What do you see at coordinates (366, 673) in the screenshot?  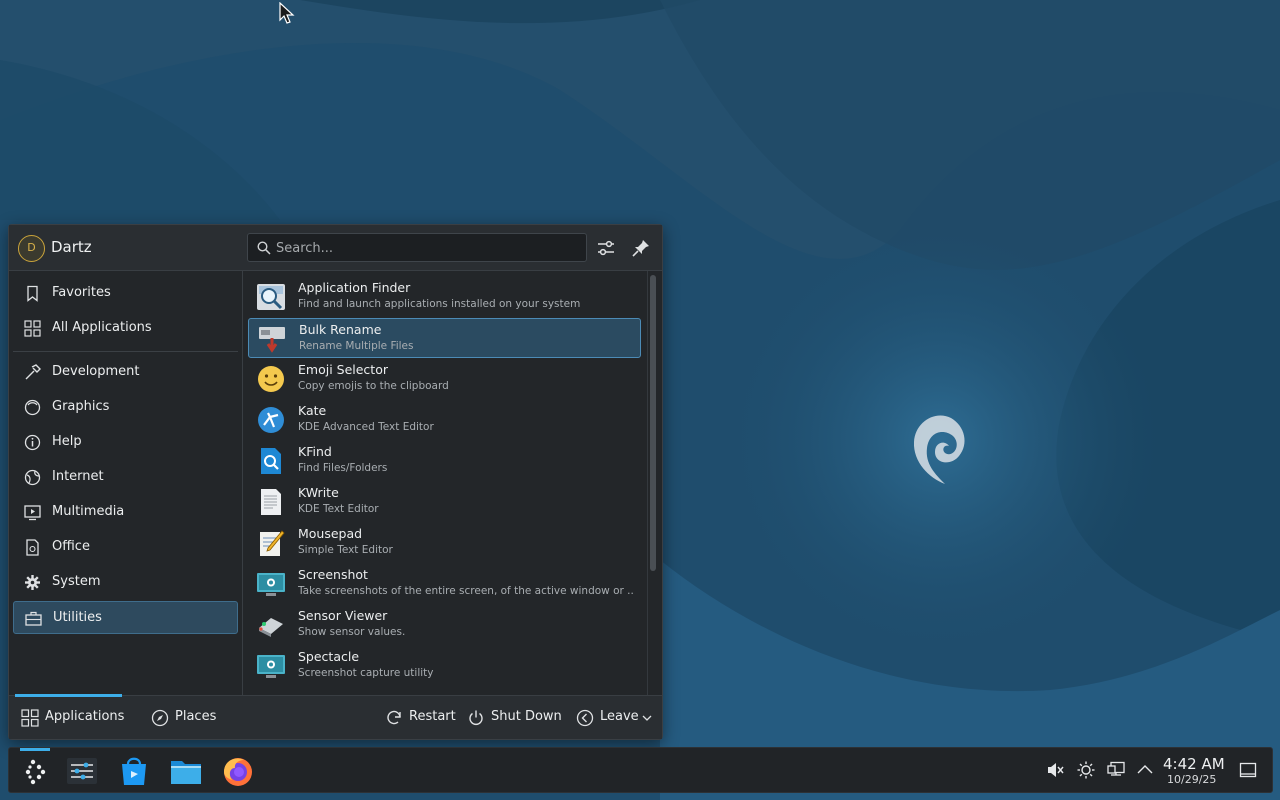 I see `app-description: Screenshot capture utility` at bounding box center [366, 673].